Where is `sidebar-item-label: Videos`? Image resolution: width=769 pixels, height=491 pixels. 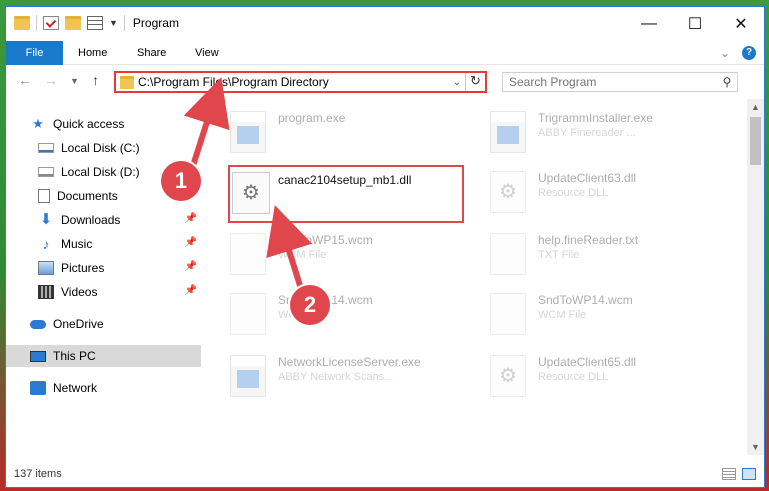 sidebar-item-label: Videos is located at coordinates (79, 292).